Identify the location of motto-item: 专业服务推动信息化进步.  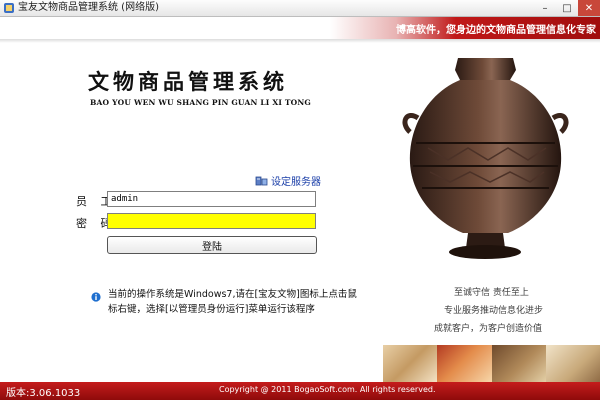
(494, 311).